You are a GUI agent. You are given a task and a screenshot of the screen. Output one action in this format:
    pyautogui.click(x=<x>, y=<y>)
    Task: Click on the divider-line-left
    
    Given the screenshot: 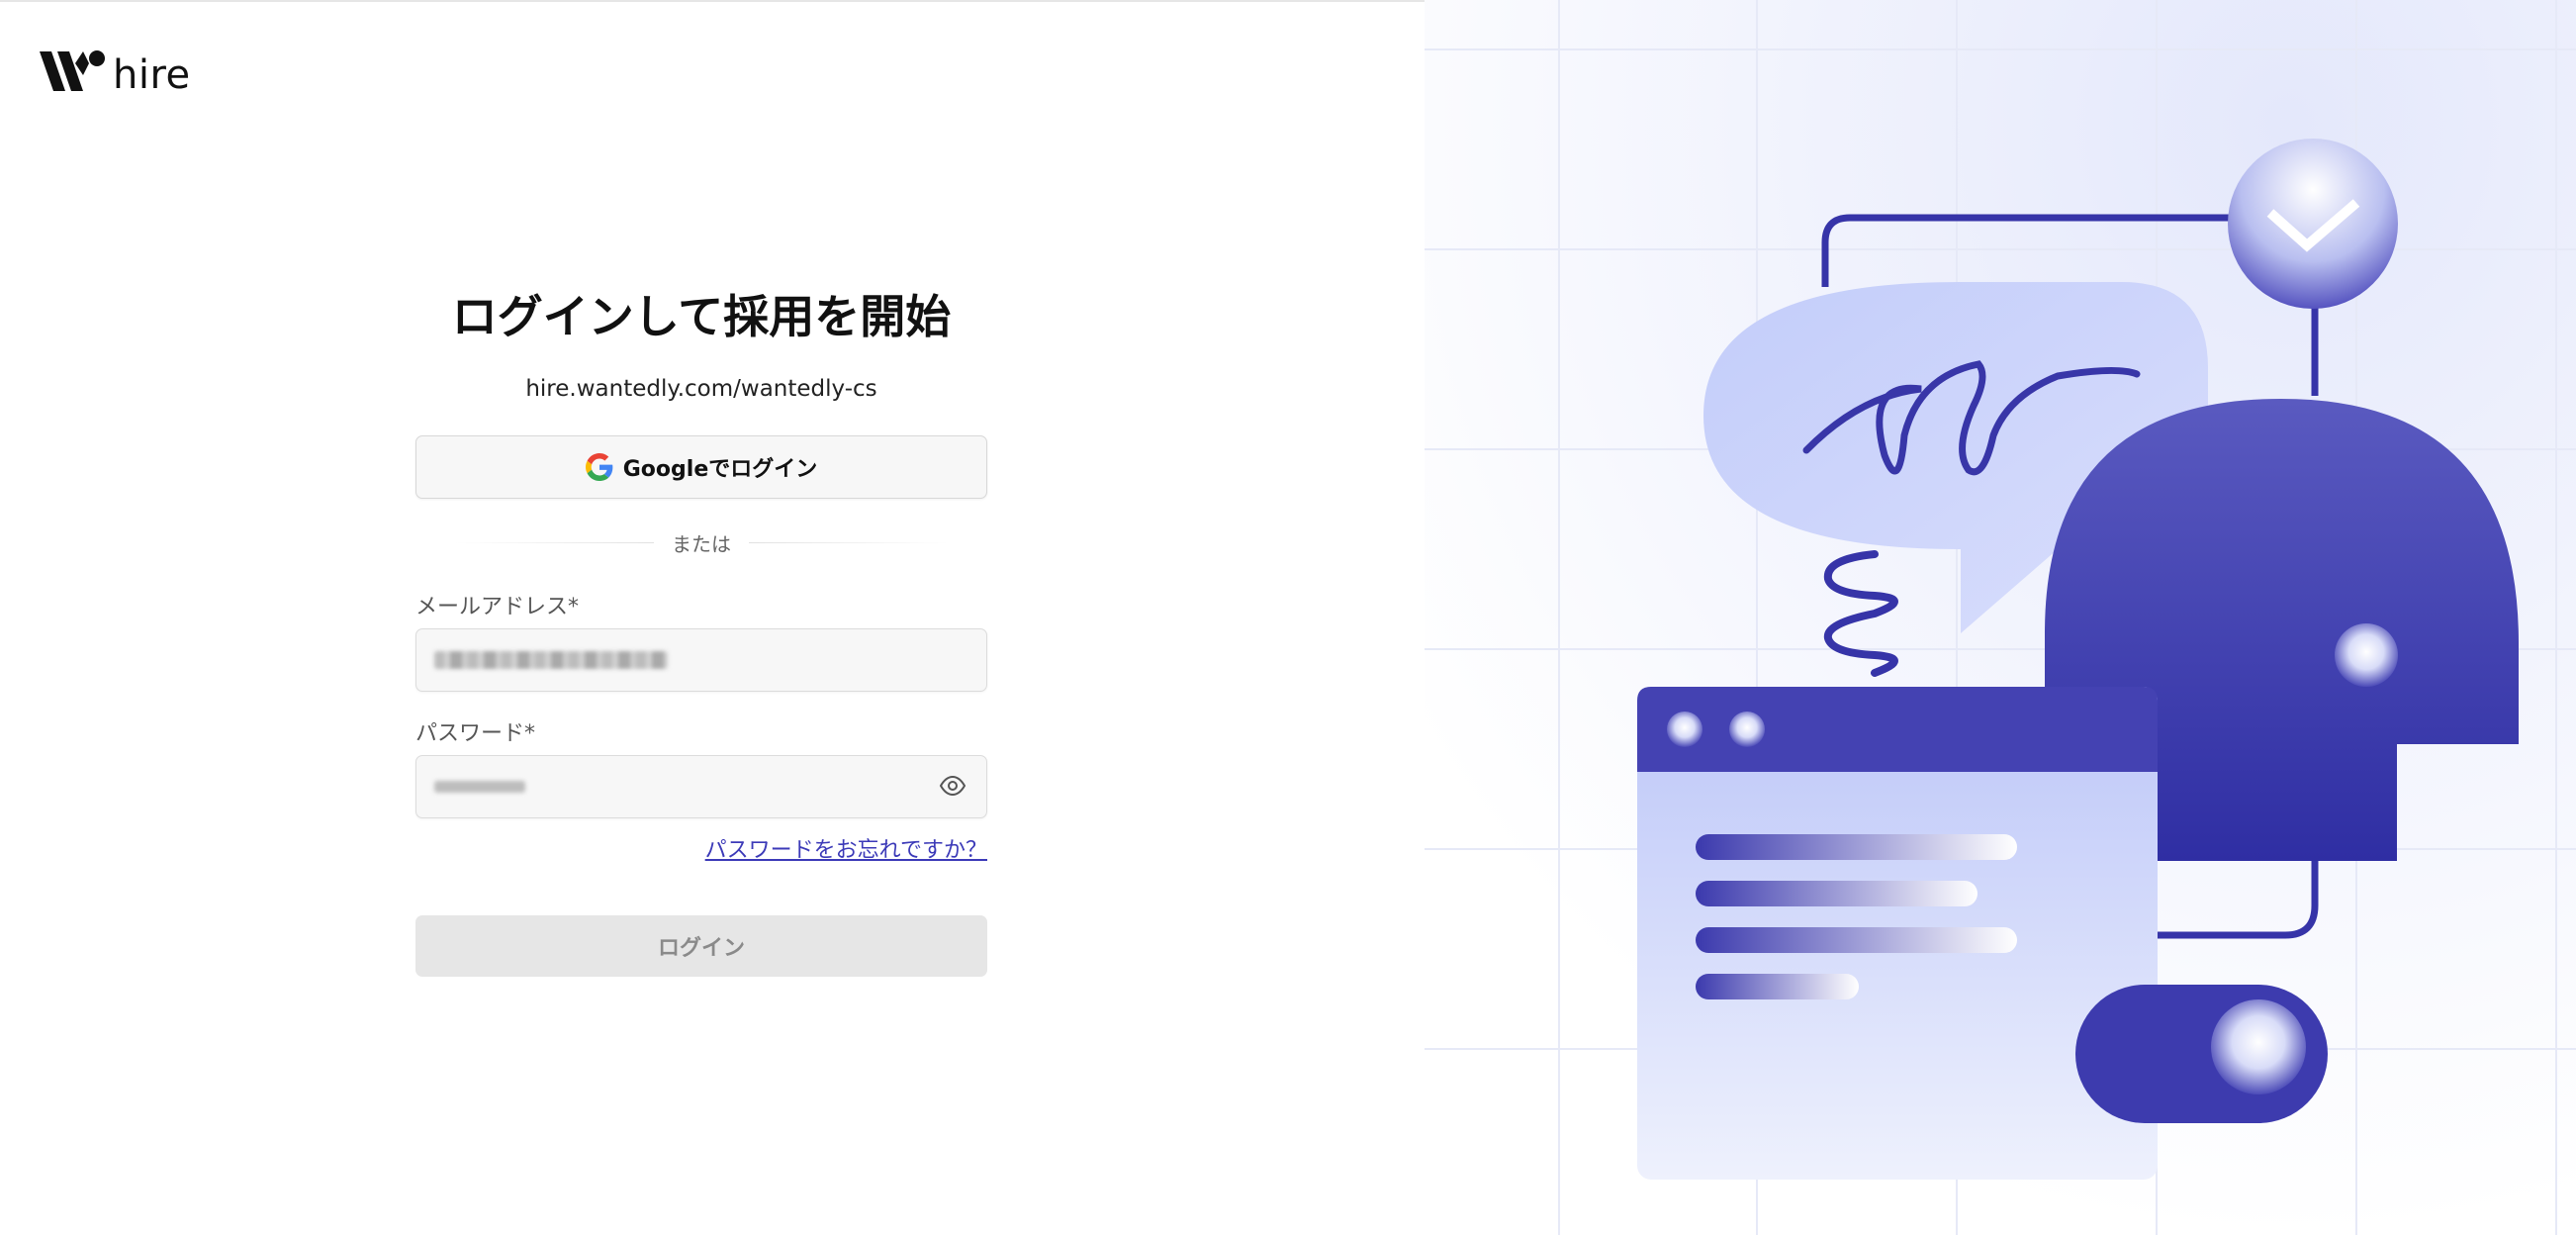 What is the action you would take?
    pyautogui.click(x=554, y=542)
    